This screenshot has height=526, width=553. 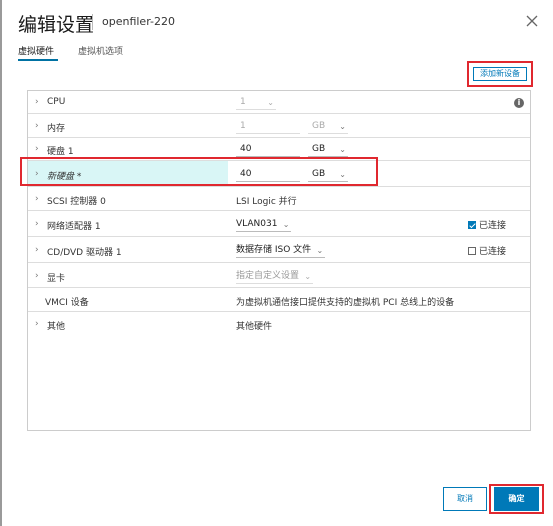 What do you see at coordinates (74, 227) in the screenshot?
I see `nic-label: 网络适配器 1` at bounding box center [74, 227].